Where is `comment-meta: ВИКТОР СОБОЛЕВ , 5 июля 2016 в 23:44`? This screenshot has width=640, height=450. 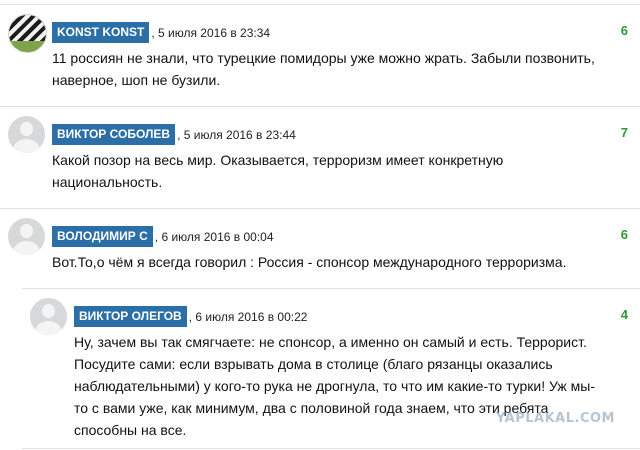 comment-meta: ВИКТОР СОБОЛЕВ , 5 июля 2016 в 23:44 is located at coordinates (174, 134).